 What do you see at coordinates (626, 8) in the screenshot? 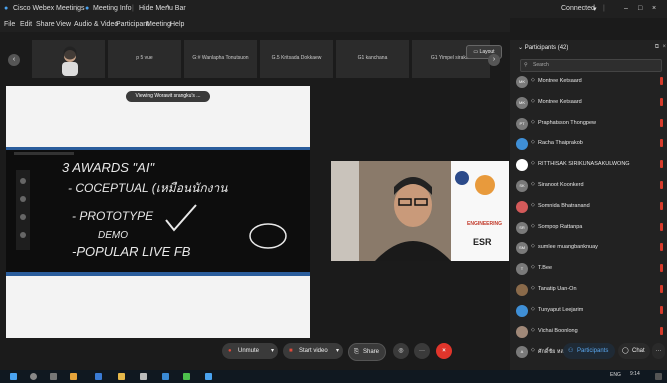
I see `minimize-button: –` at bounding box center [626, 8].